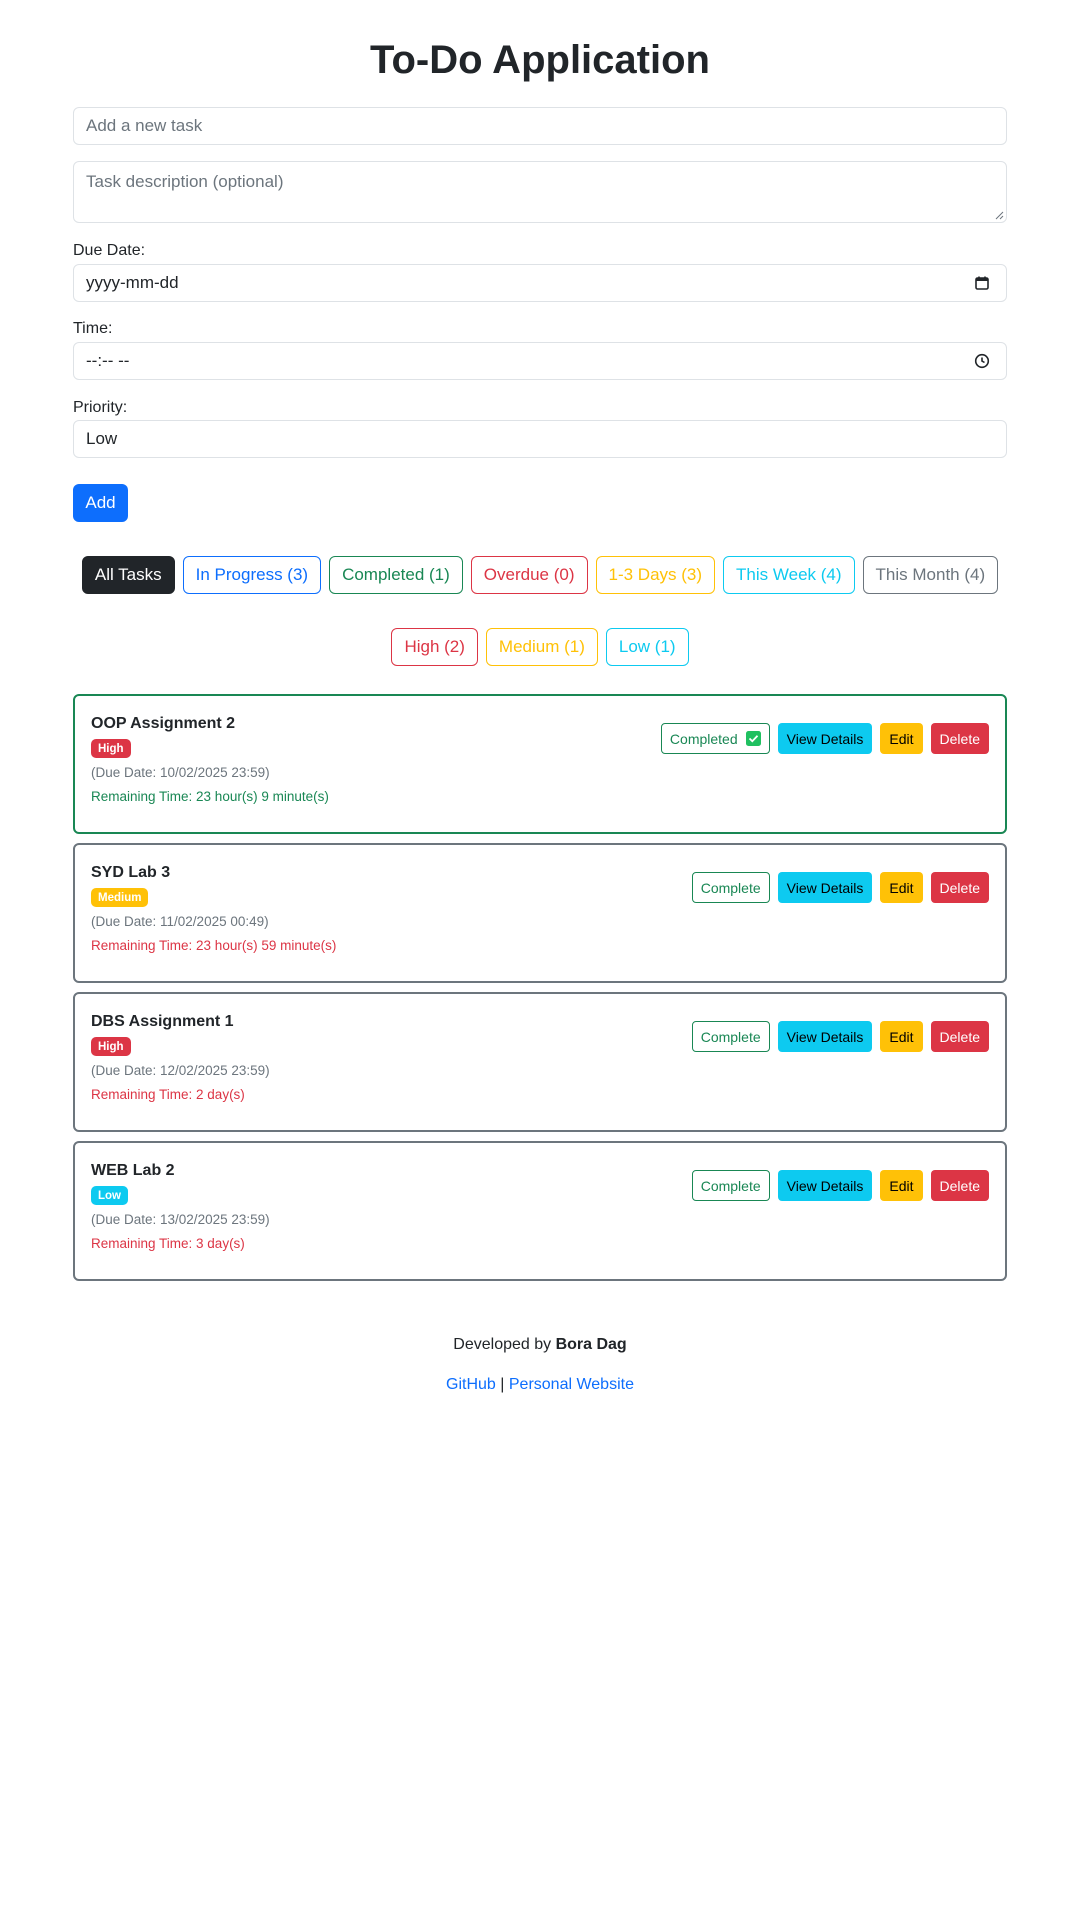 This screenshot has height=1920, width=1080. What do you see at coordinates (571, 1384) in the screenshot?
I see `personal-website-link: Personal Website` at bounding box center [571, 1384].